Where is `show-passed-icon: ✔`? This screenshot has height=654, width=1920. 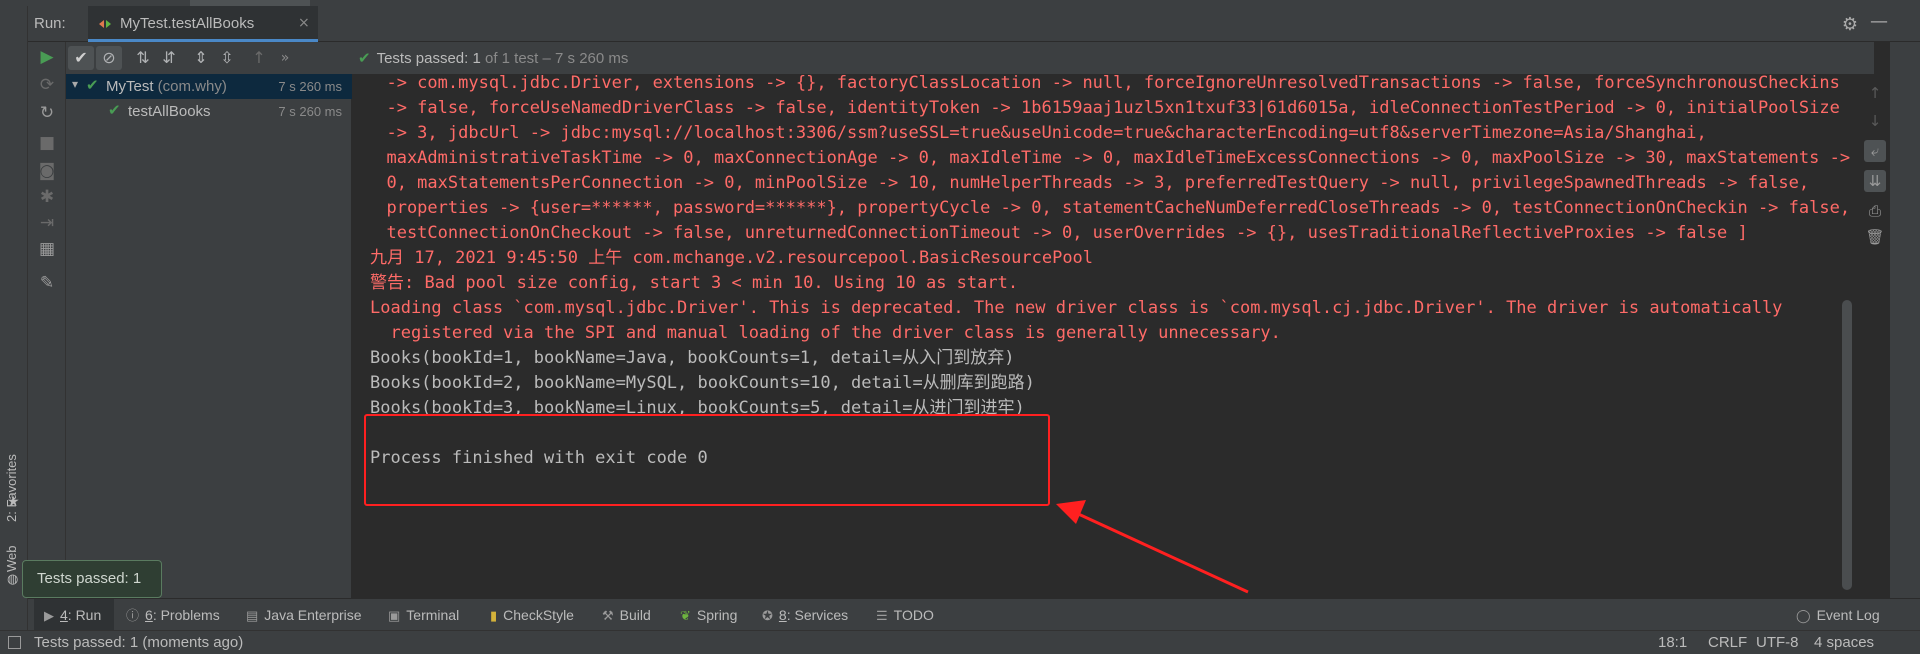
show-passed-icon: ✔ is located at coordinates (81, 58).